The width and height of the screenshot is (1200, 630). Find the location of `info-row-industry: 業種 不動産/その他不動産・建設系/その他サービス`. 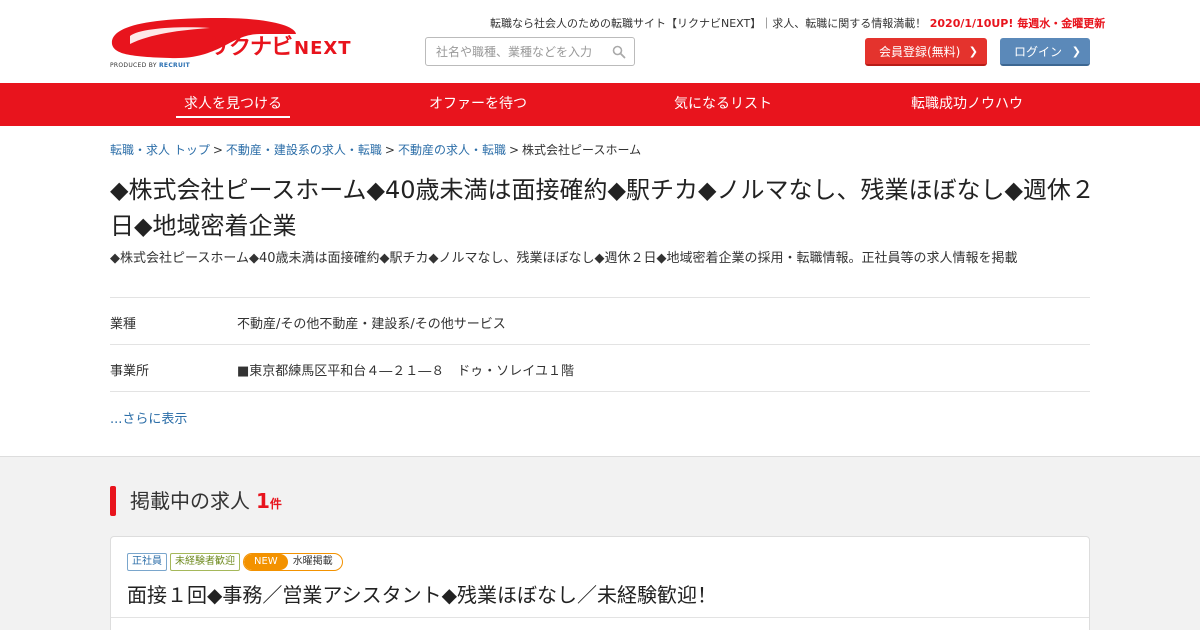

info-row-industry: 業種 不動産/その他不動産・建設系/その他サービス is located at coordinates (600, 320).